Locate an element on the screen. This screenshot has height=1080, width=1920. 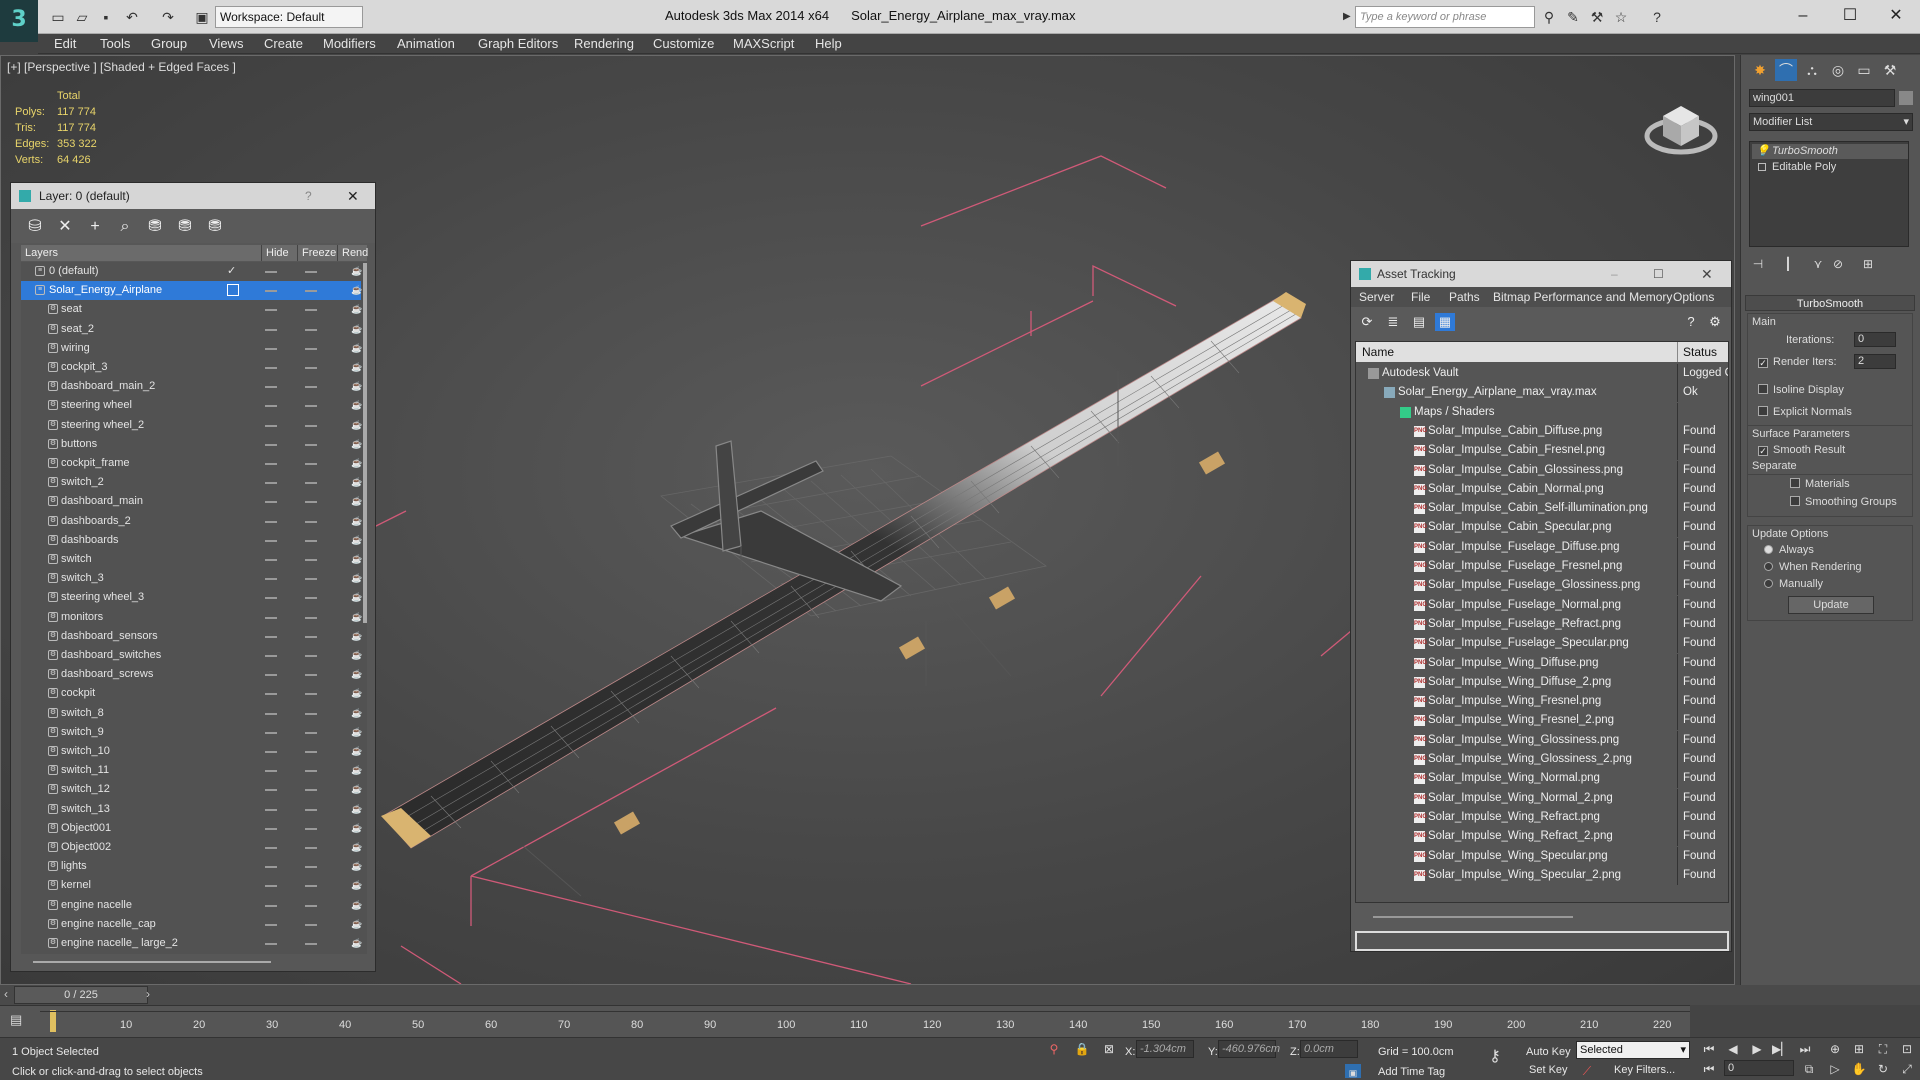
auto-key-button: Auto Key is located at coordinates (1548, 1052).